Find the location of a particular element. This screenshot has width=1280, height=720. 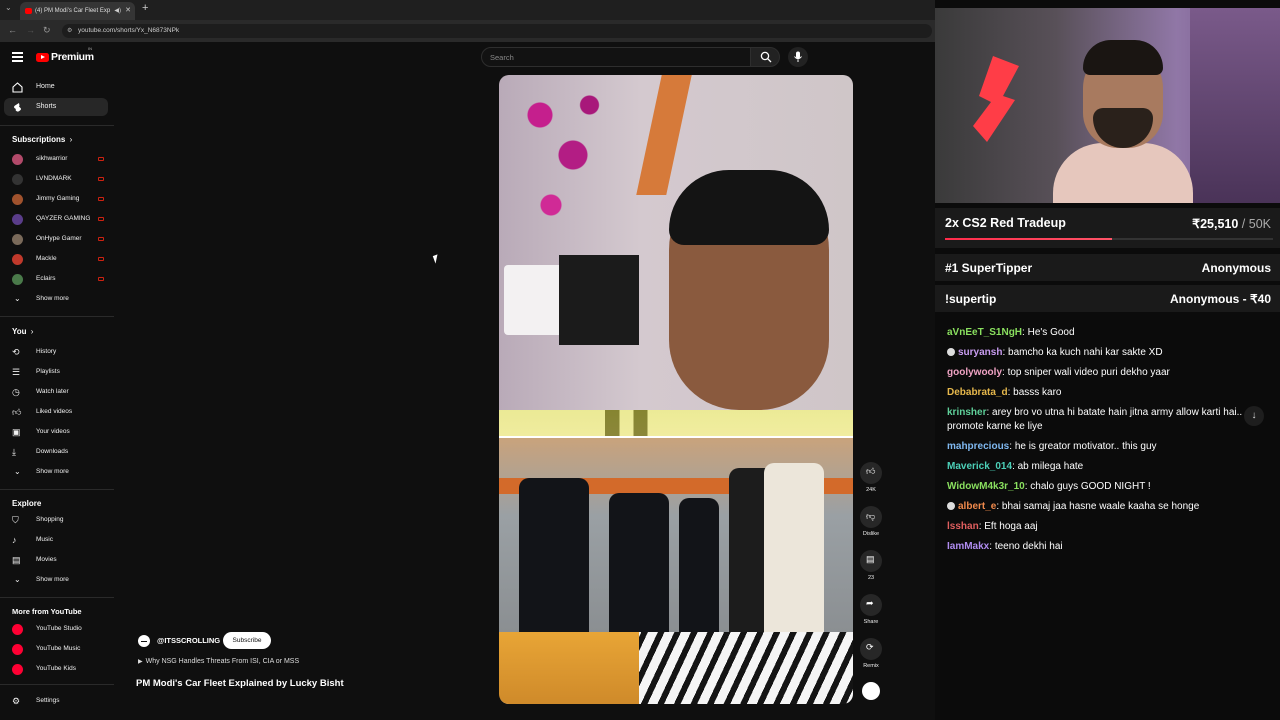

subscription-name: QAYZER GAMING is located at coordinates (63, 218).